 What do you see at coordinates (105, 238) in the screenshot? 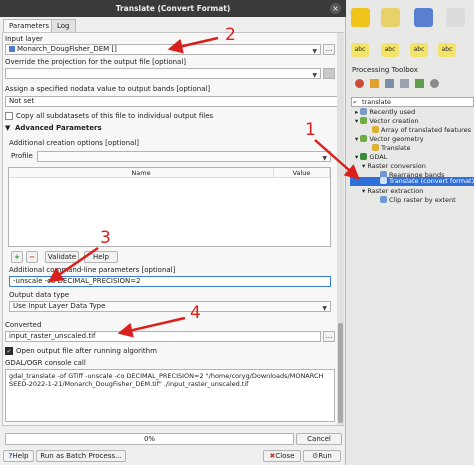
I see `annotation-number-3: 3` at bounding box center [105, 238].